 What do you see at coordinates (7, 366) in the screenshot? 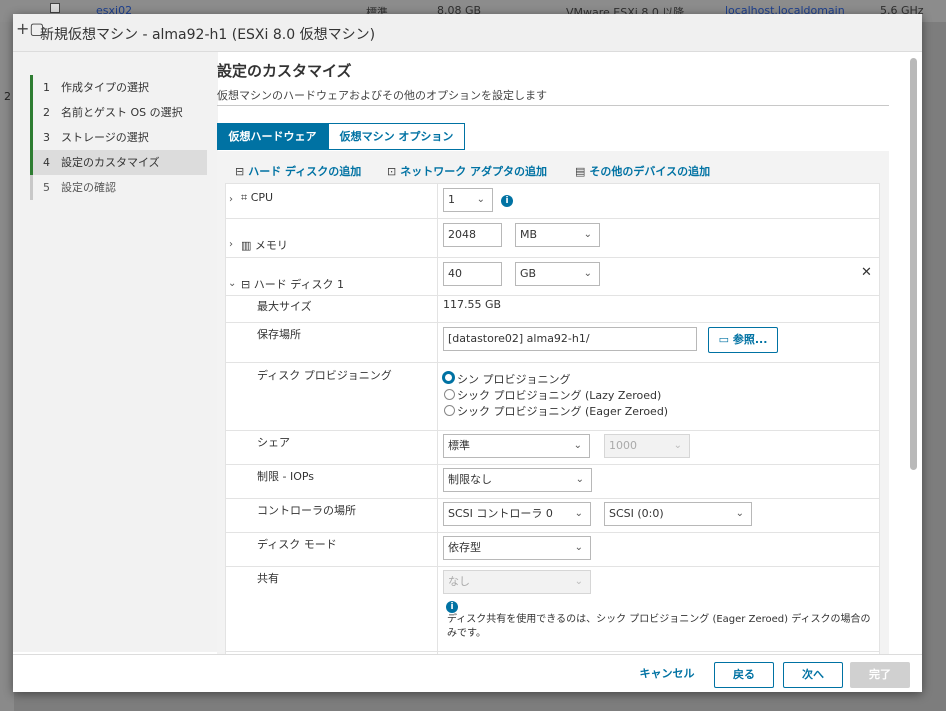
I see `background-left-strip: 2` at bounding box center [7, 366].